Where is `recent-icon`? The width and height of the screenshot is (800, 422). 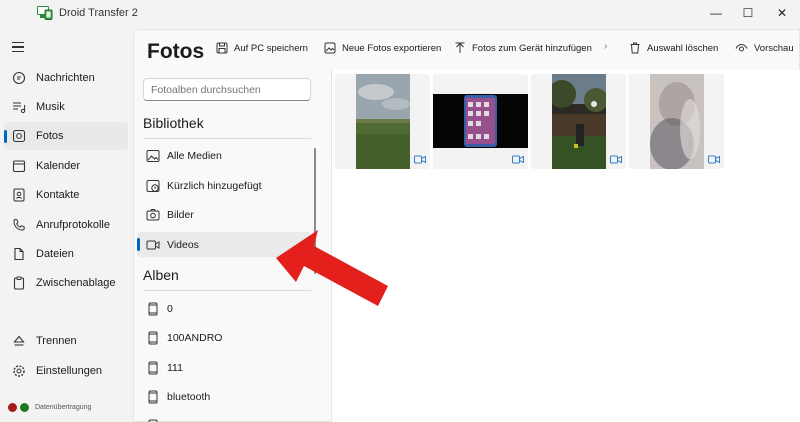 recent-icon is located at coordinates (153, 185).